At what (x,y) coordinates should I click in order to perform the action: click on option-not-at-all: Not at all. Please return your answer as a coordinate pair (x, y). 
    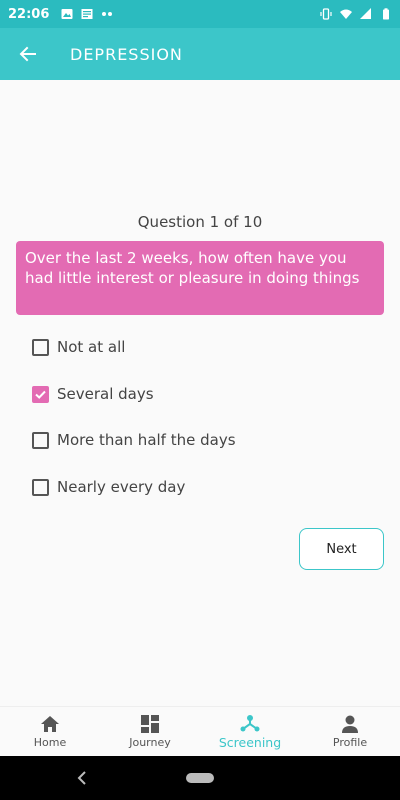
    Looking at the image, I should click on (78, 347).